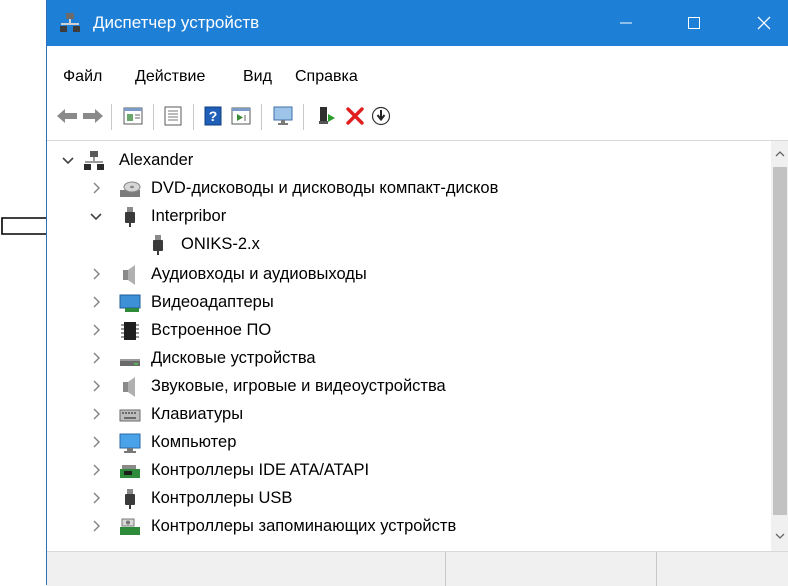 The image size is (788, 586). I want to click on menu-action: Действие, so click(170, 77).